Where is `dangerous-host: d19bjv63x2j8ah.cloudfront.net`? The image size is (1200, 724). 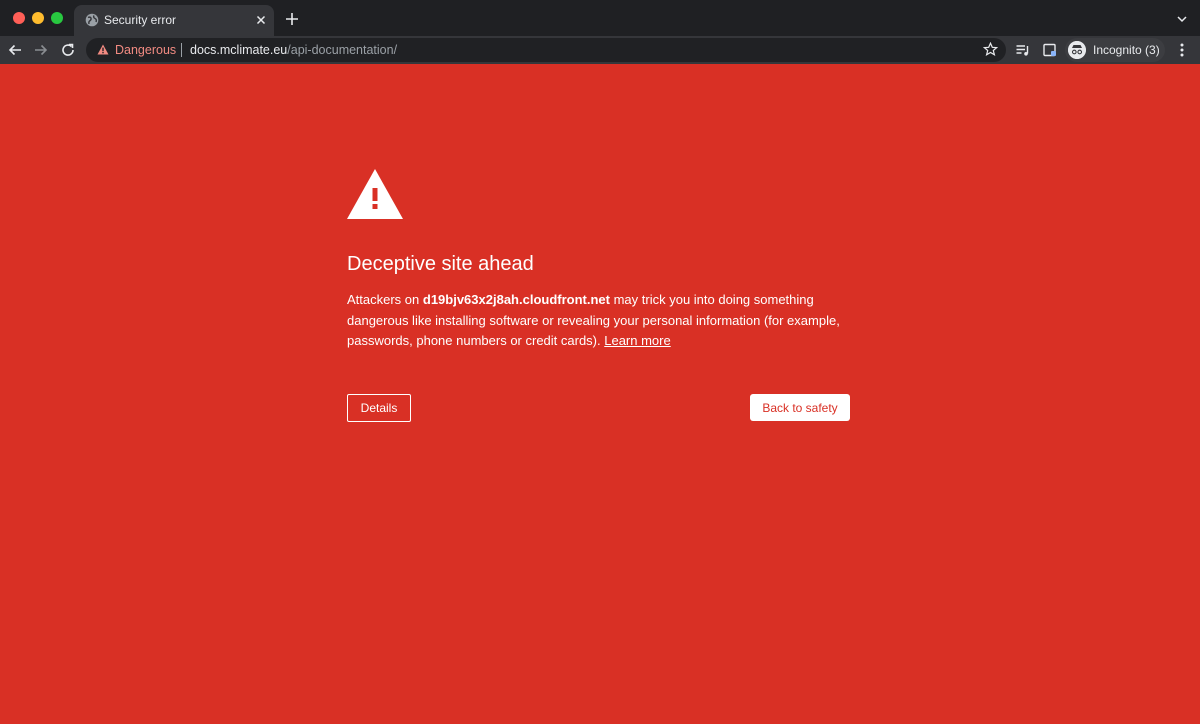
dangerous-host: d19bjv63x2j8ah.cloudfront.net is located at coordinates (516, 299).